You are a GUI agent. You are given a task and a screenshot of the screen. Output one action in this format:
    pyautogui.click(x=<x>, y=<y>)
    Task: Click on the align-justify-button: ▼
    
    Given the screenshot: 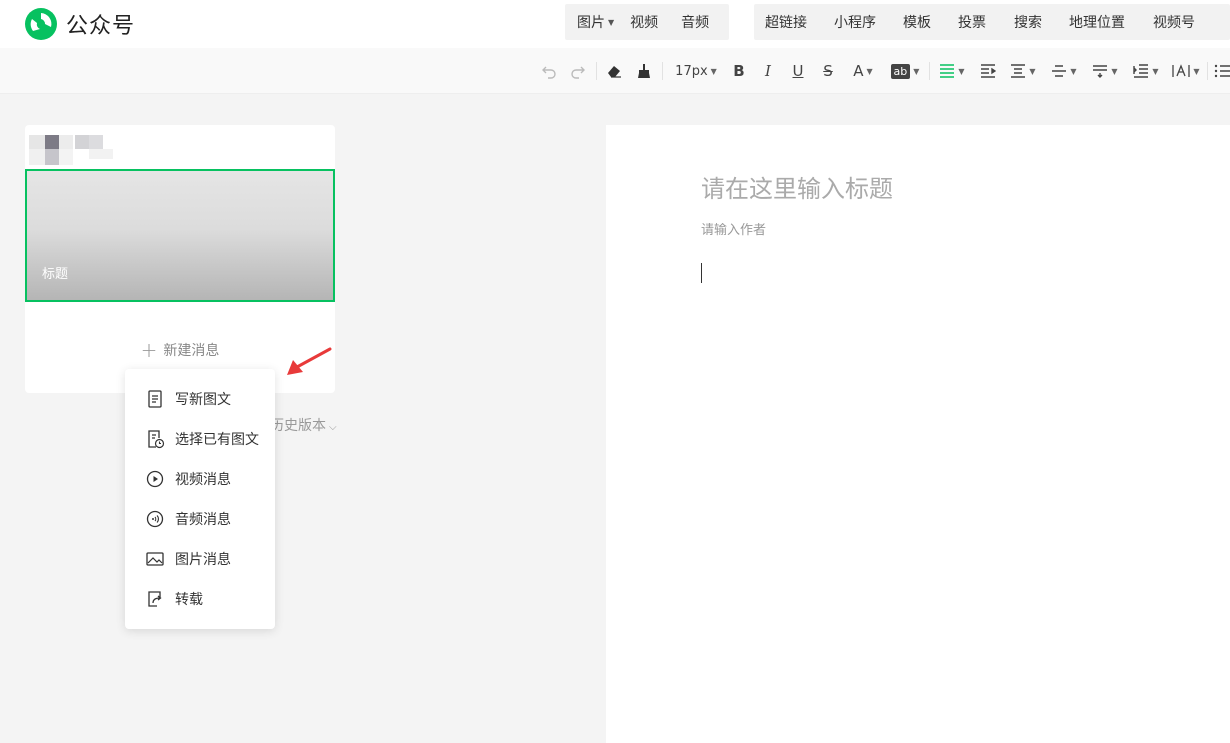 What is the action you would take?
    pyautogui.click(x=952, y=71)
    